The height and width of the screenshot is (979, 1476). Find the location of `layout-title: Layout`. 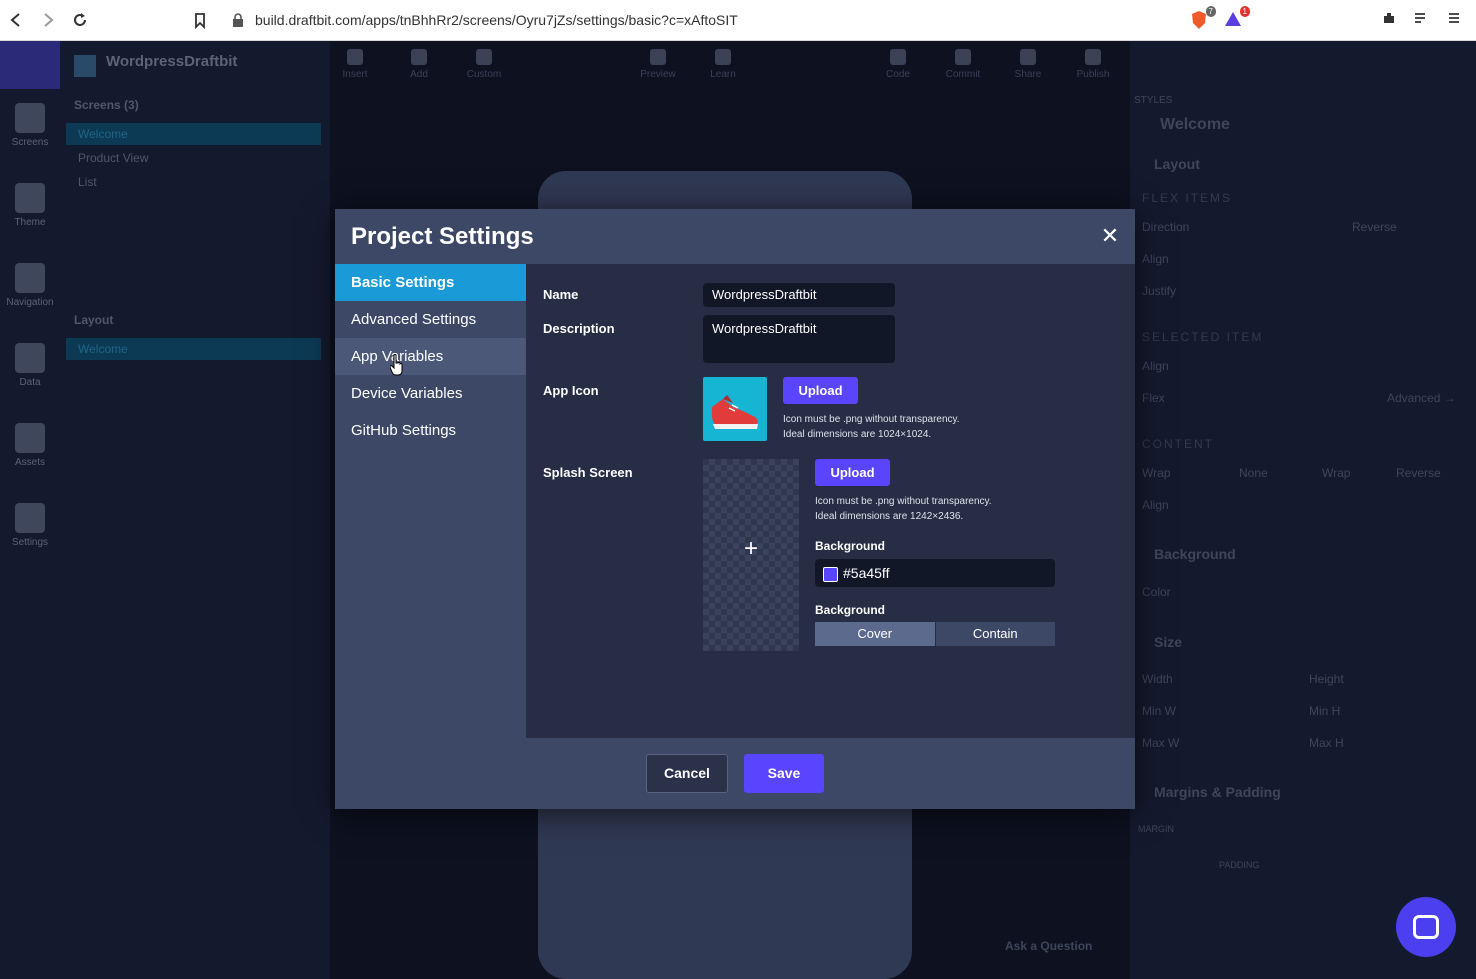

layout-title: Layout is located at coordinates (94, 320).